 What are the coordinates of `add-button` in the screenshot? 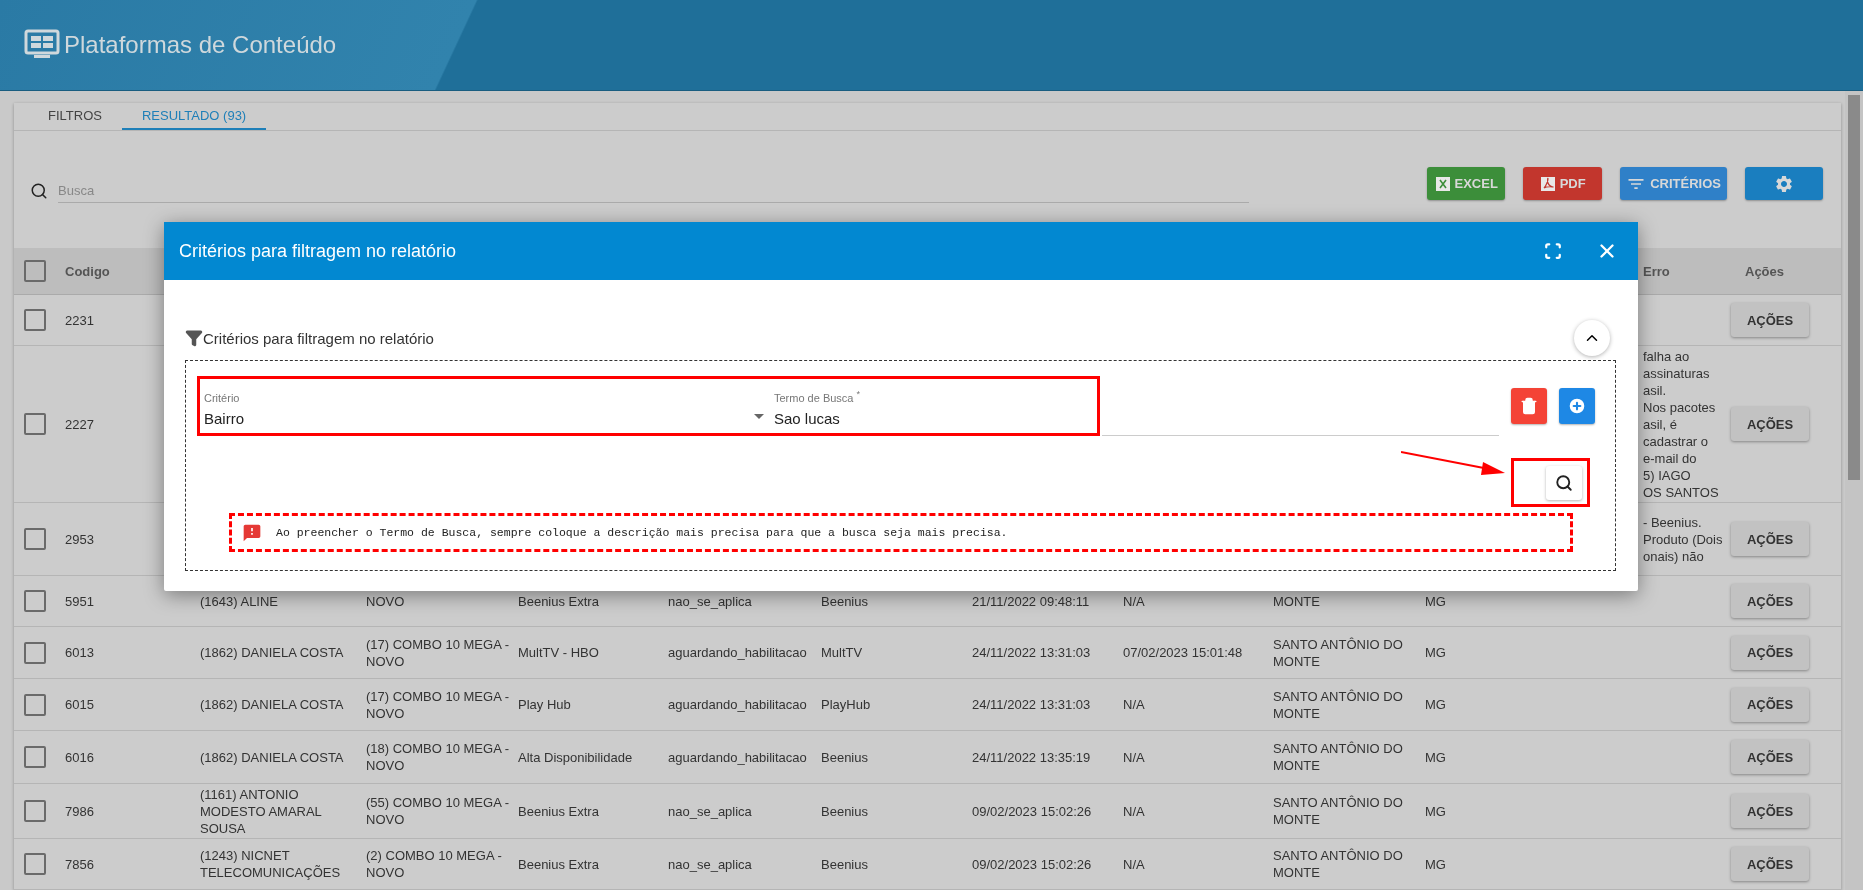 It's located at (1577, 405).